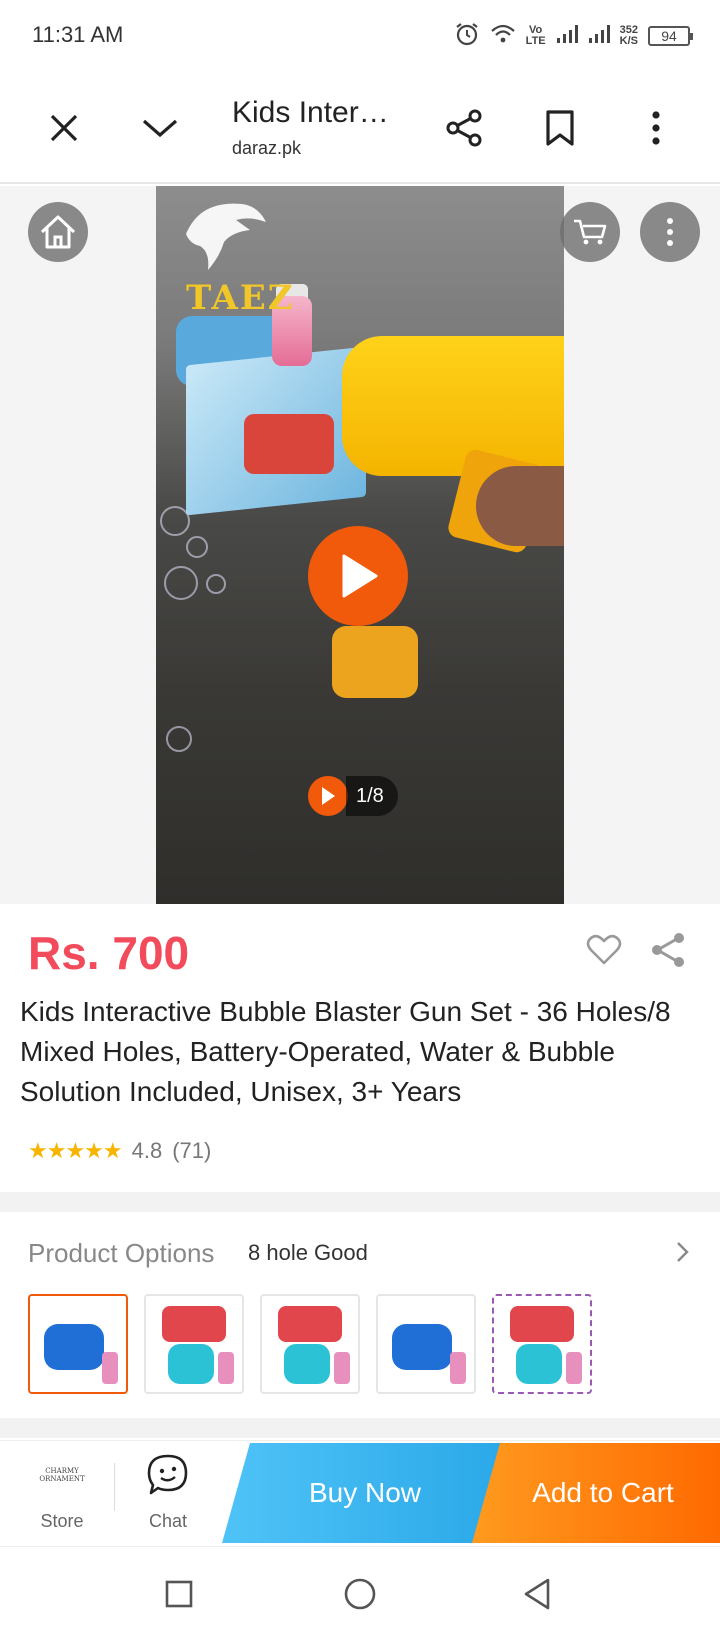  I want to click on yellow-bubble-gun, so click(453, 406).